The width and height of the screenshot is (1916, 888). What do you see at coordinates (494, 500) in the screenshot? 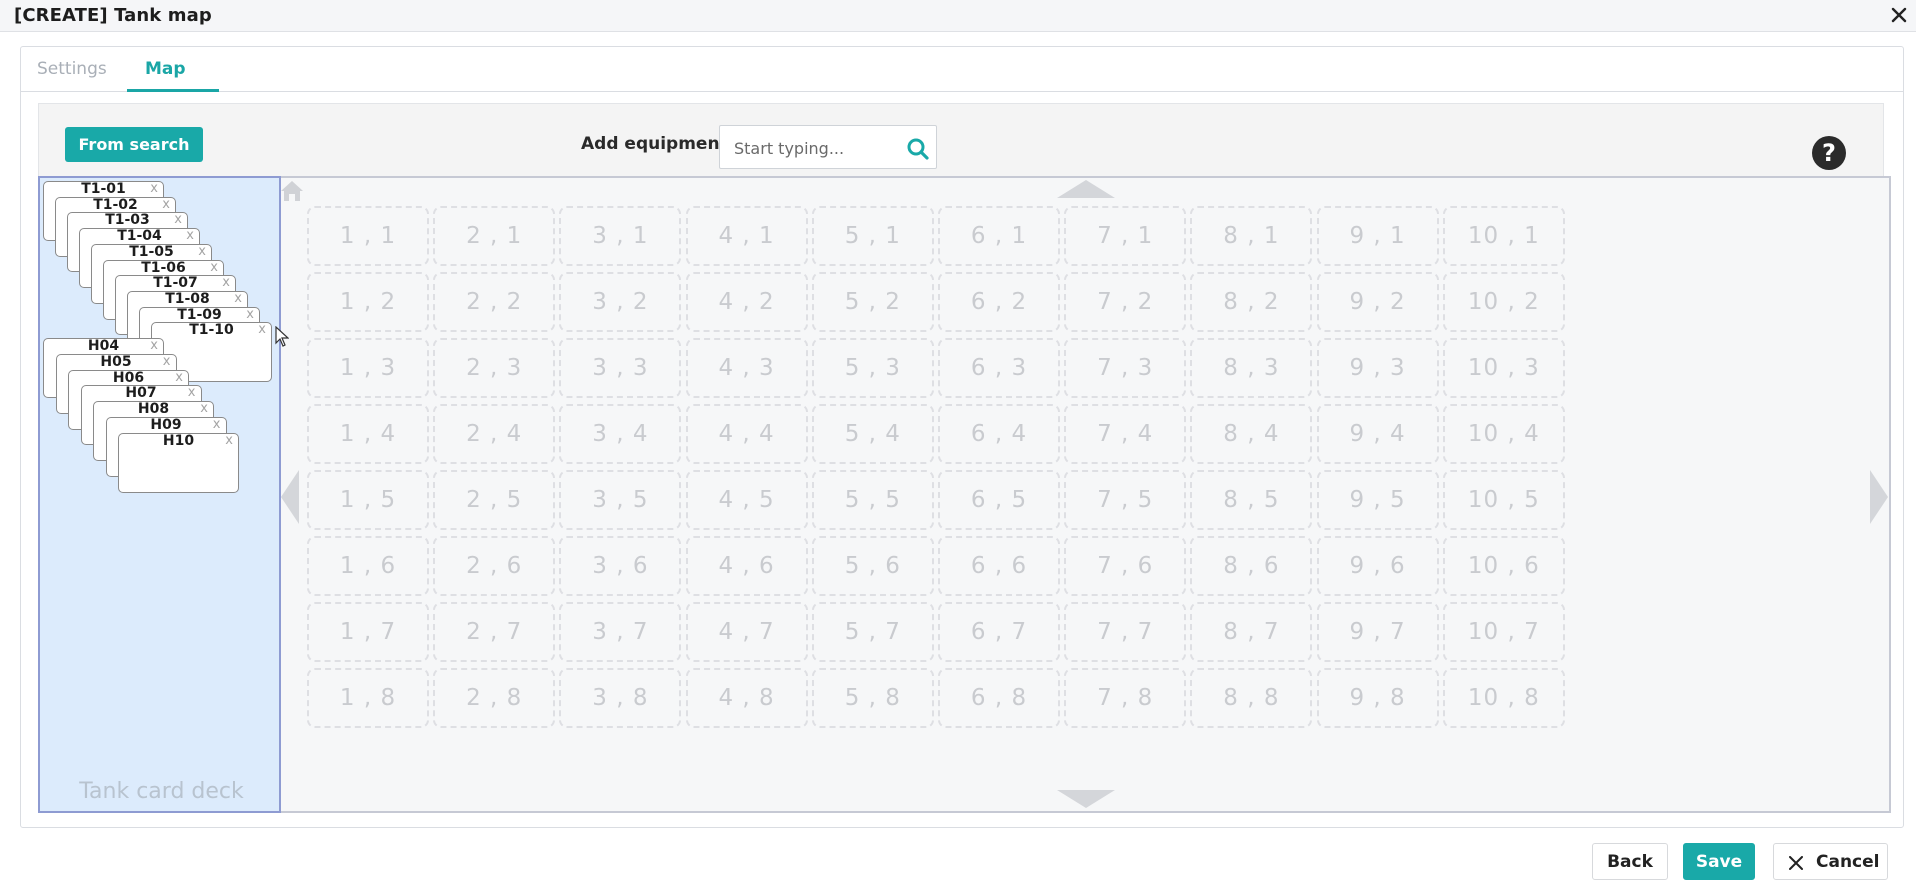
I see `grid-cell: 2 , 5` at bounding box center [494, 500].